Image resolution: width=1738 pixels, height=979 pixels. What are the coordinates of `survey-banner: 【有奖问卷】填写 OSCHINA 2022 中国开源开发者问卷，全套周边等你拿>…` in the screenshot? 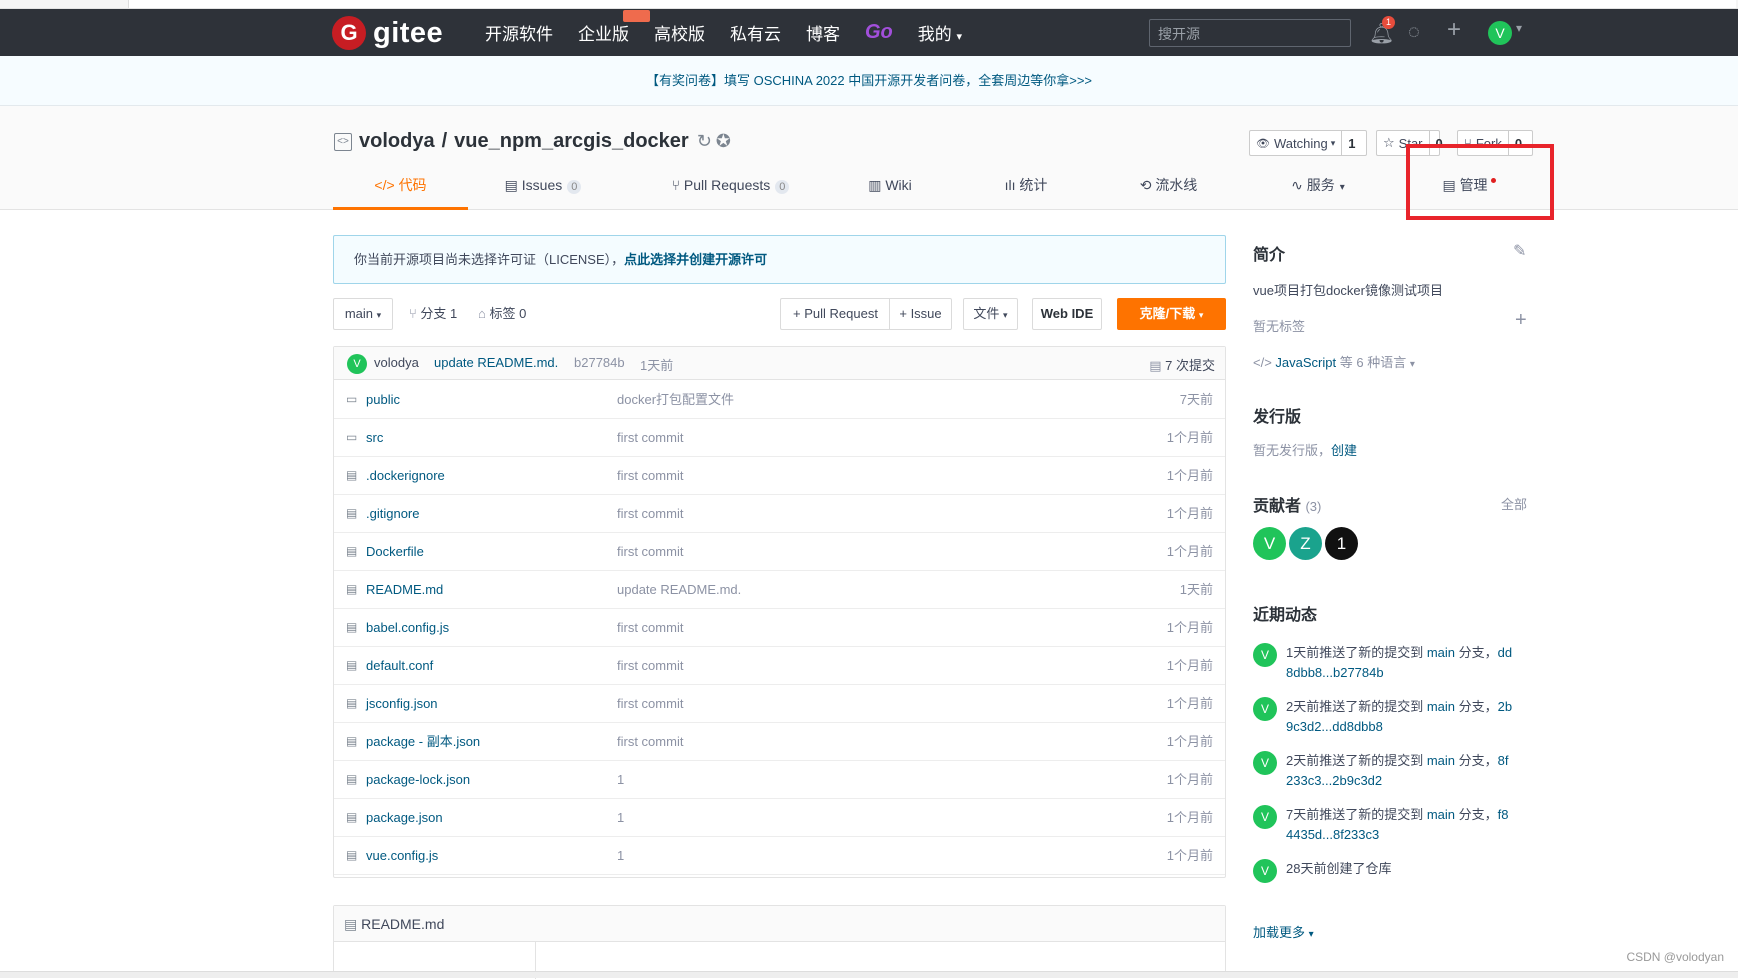 It's located at (869, 81).